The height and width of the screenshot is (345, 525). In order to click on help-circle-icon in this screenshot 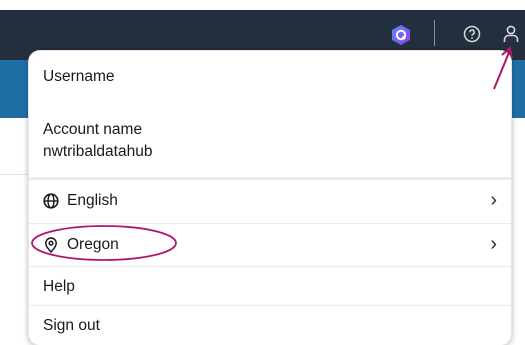, I will do `click(472, 34)`.